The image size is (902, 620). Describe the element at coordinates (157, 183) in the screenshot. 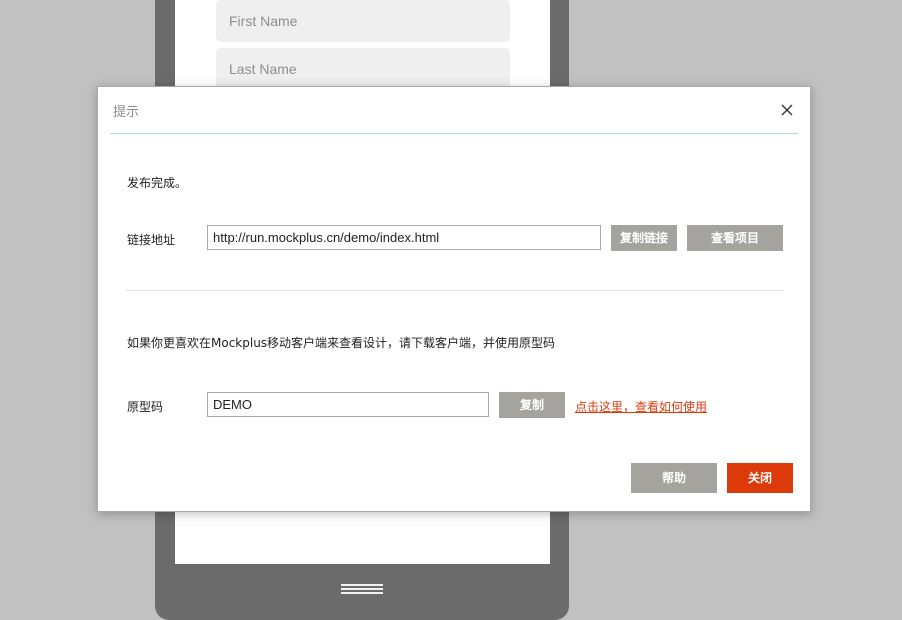

I see `publish-status-text: 发布完成。` at that location.